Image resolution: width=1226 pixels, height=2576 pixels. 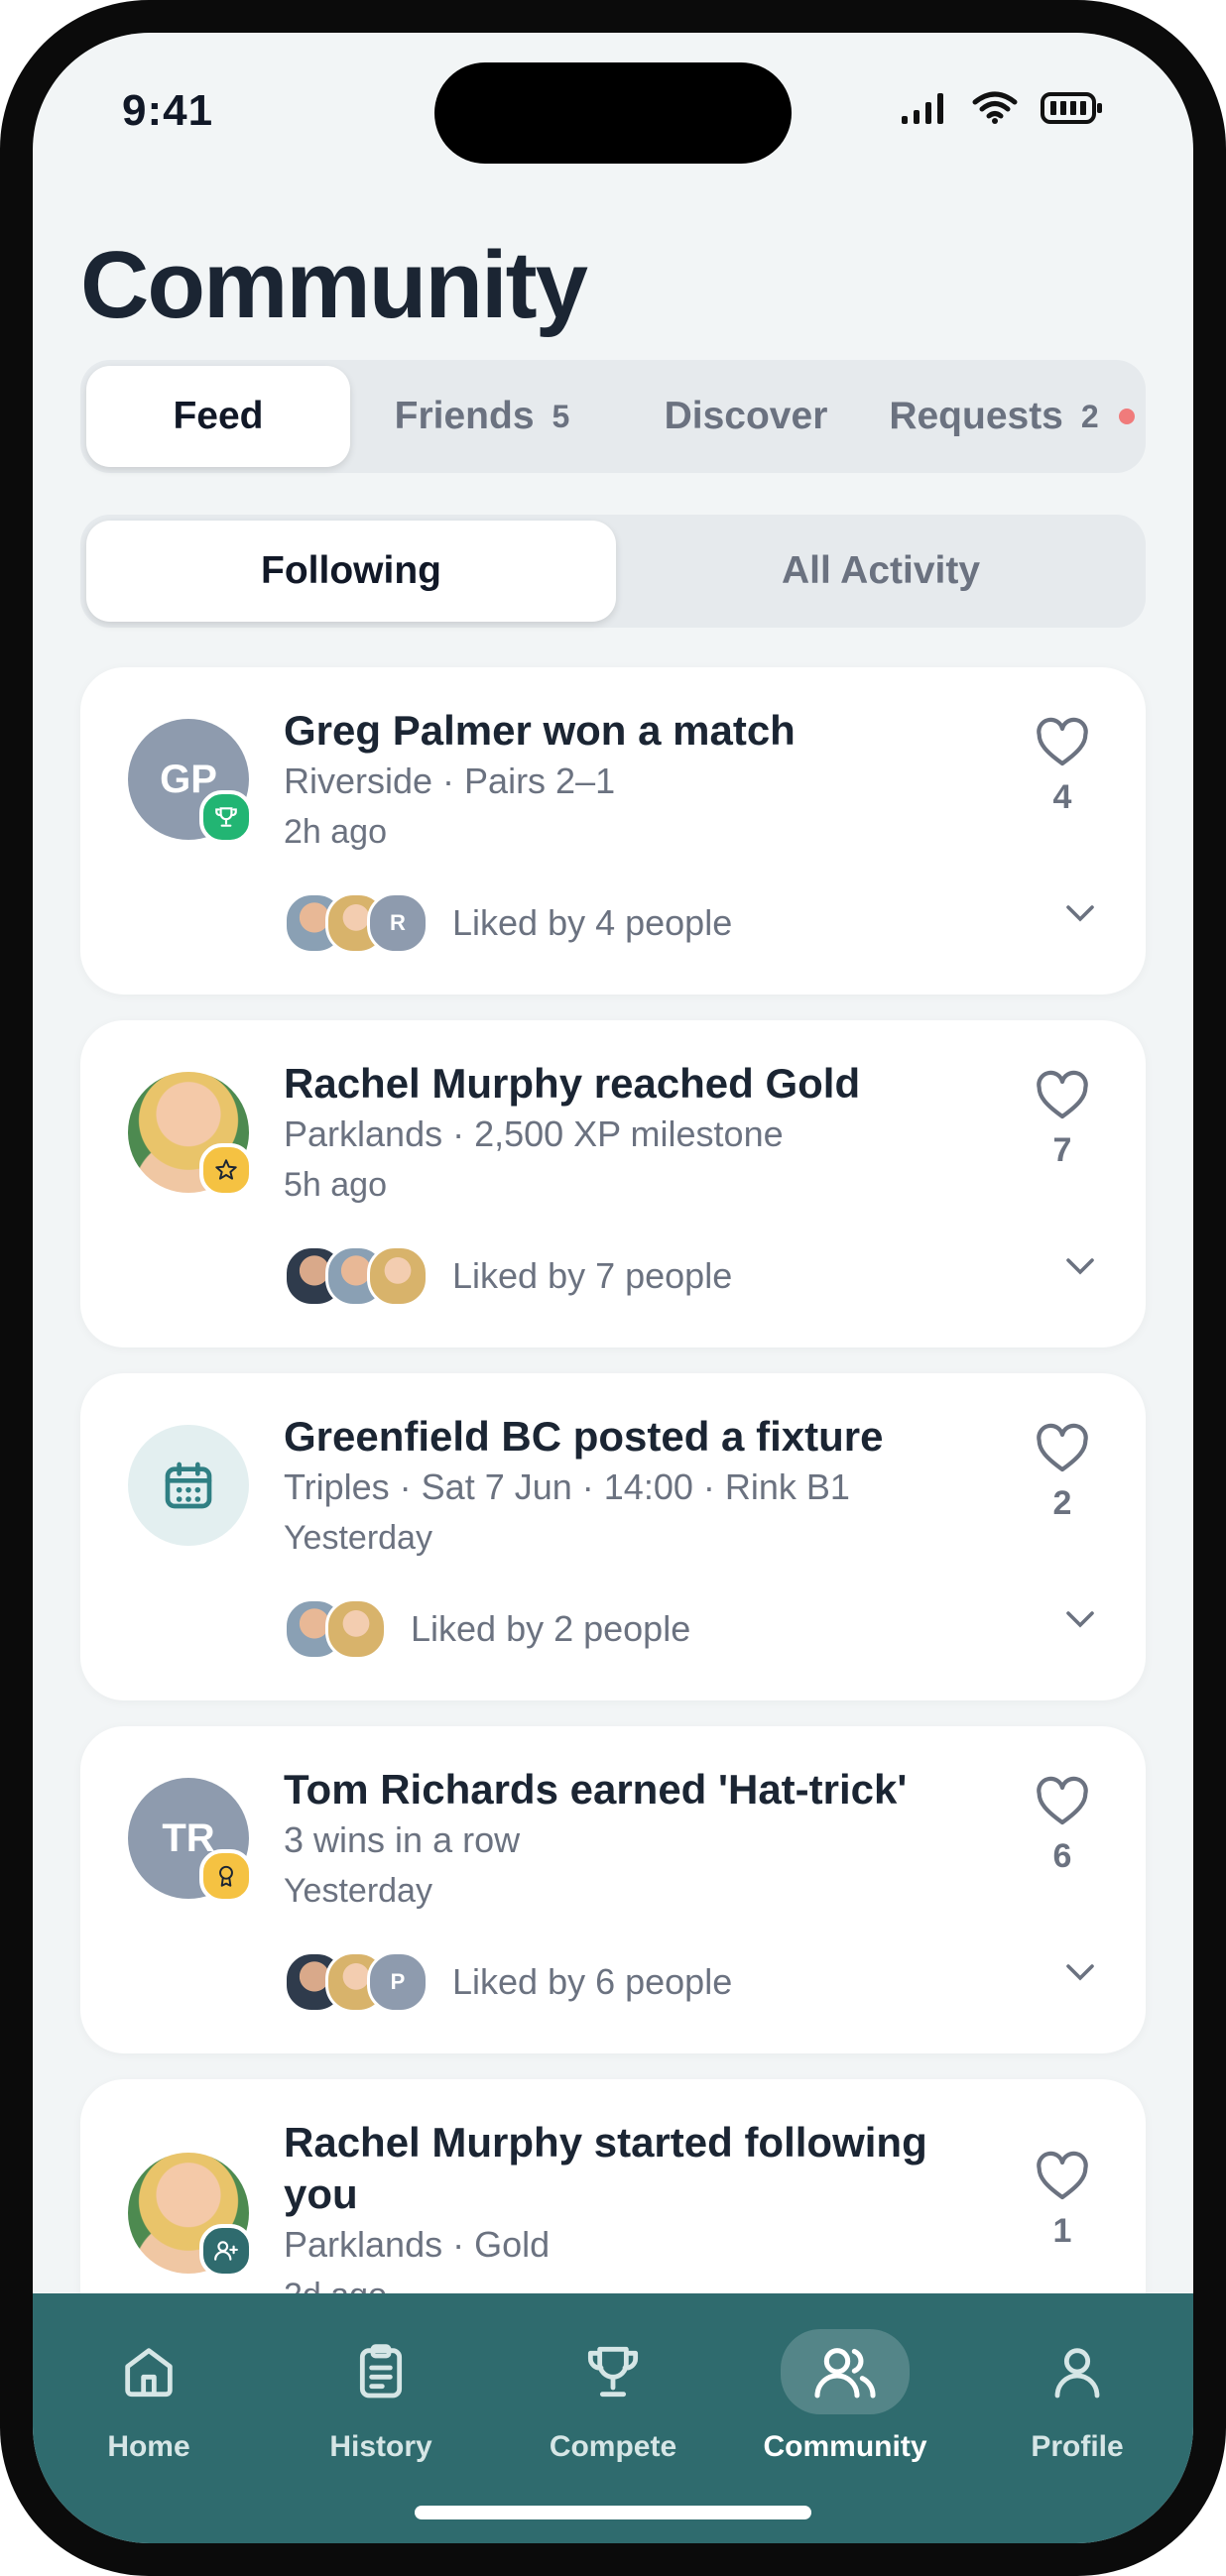 I want to click on nav-profile: Profile, so click(x=1077, y=2396).